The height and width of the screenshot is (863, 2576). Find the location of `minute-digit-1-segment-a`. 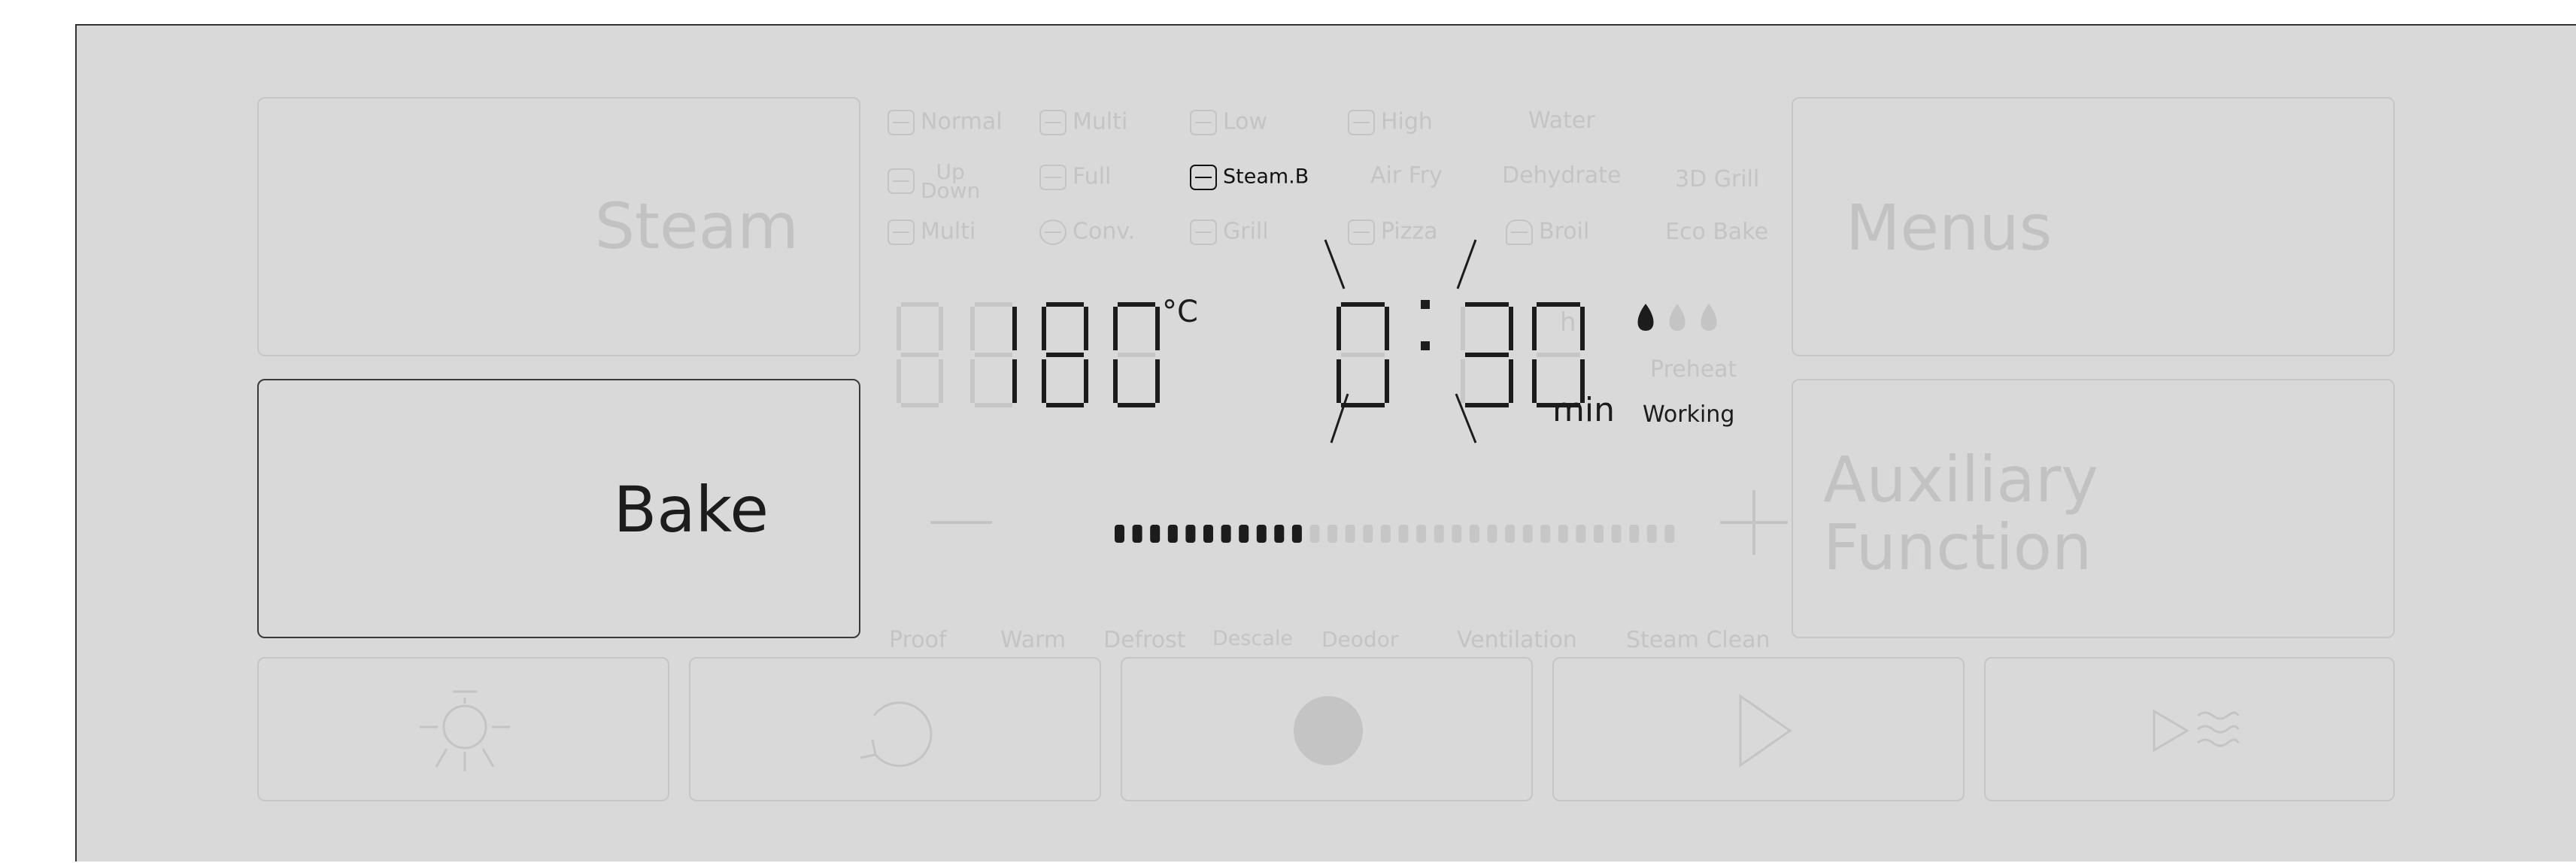

minute-digit-1-segment-a is located at coordinates (1558, 304).